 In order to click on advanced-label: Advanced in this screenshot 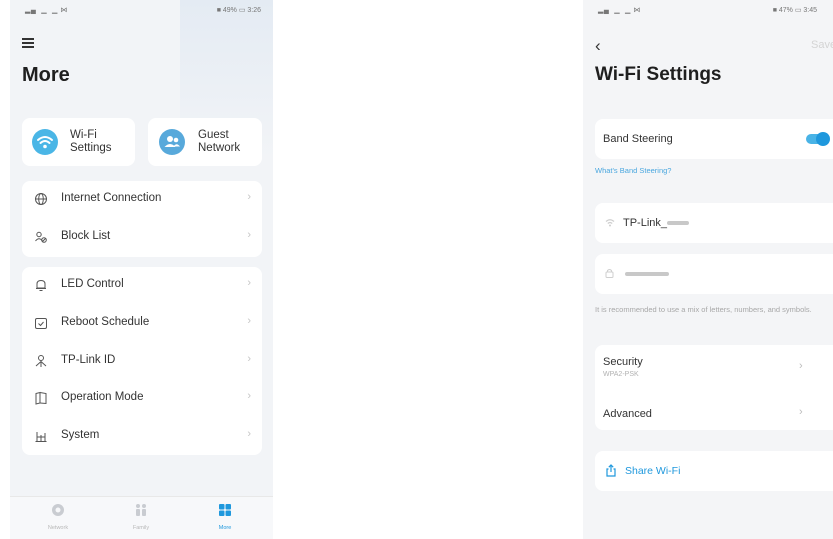, I will do `click(627, 414)`.